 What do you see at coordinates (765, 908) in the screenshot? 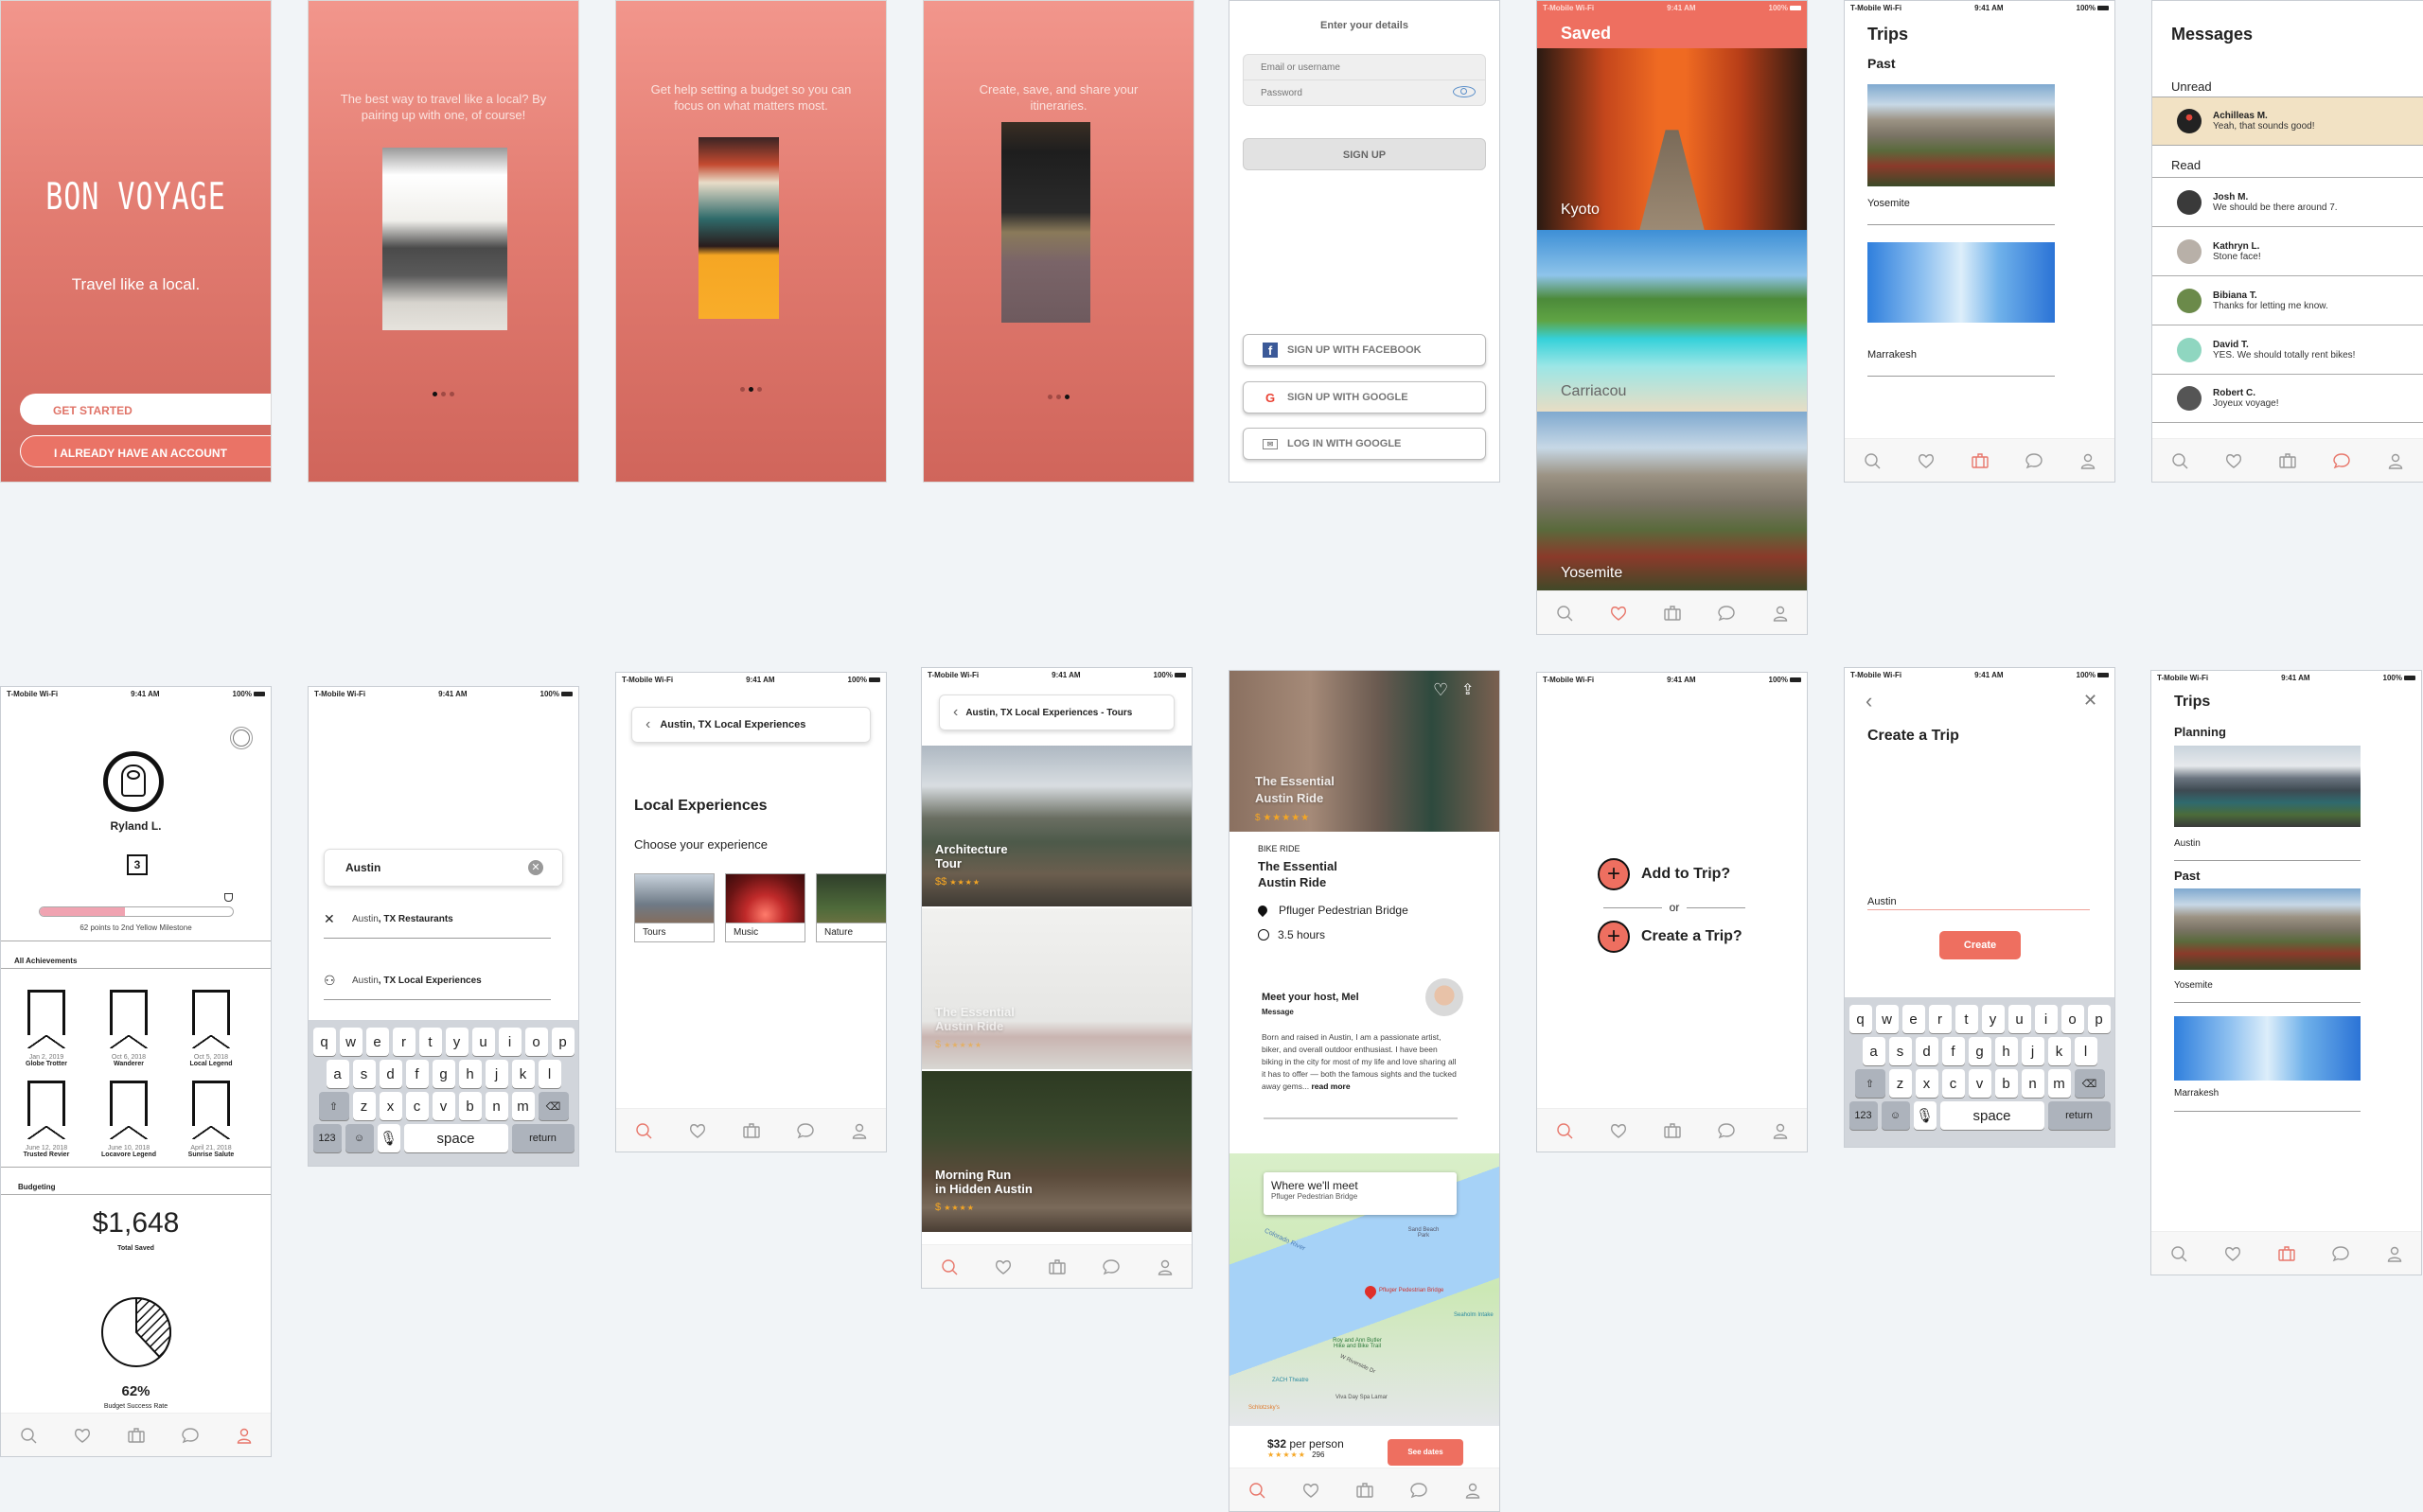
I see `category-card-music: Music` at bounding box center [765, 908].